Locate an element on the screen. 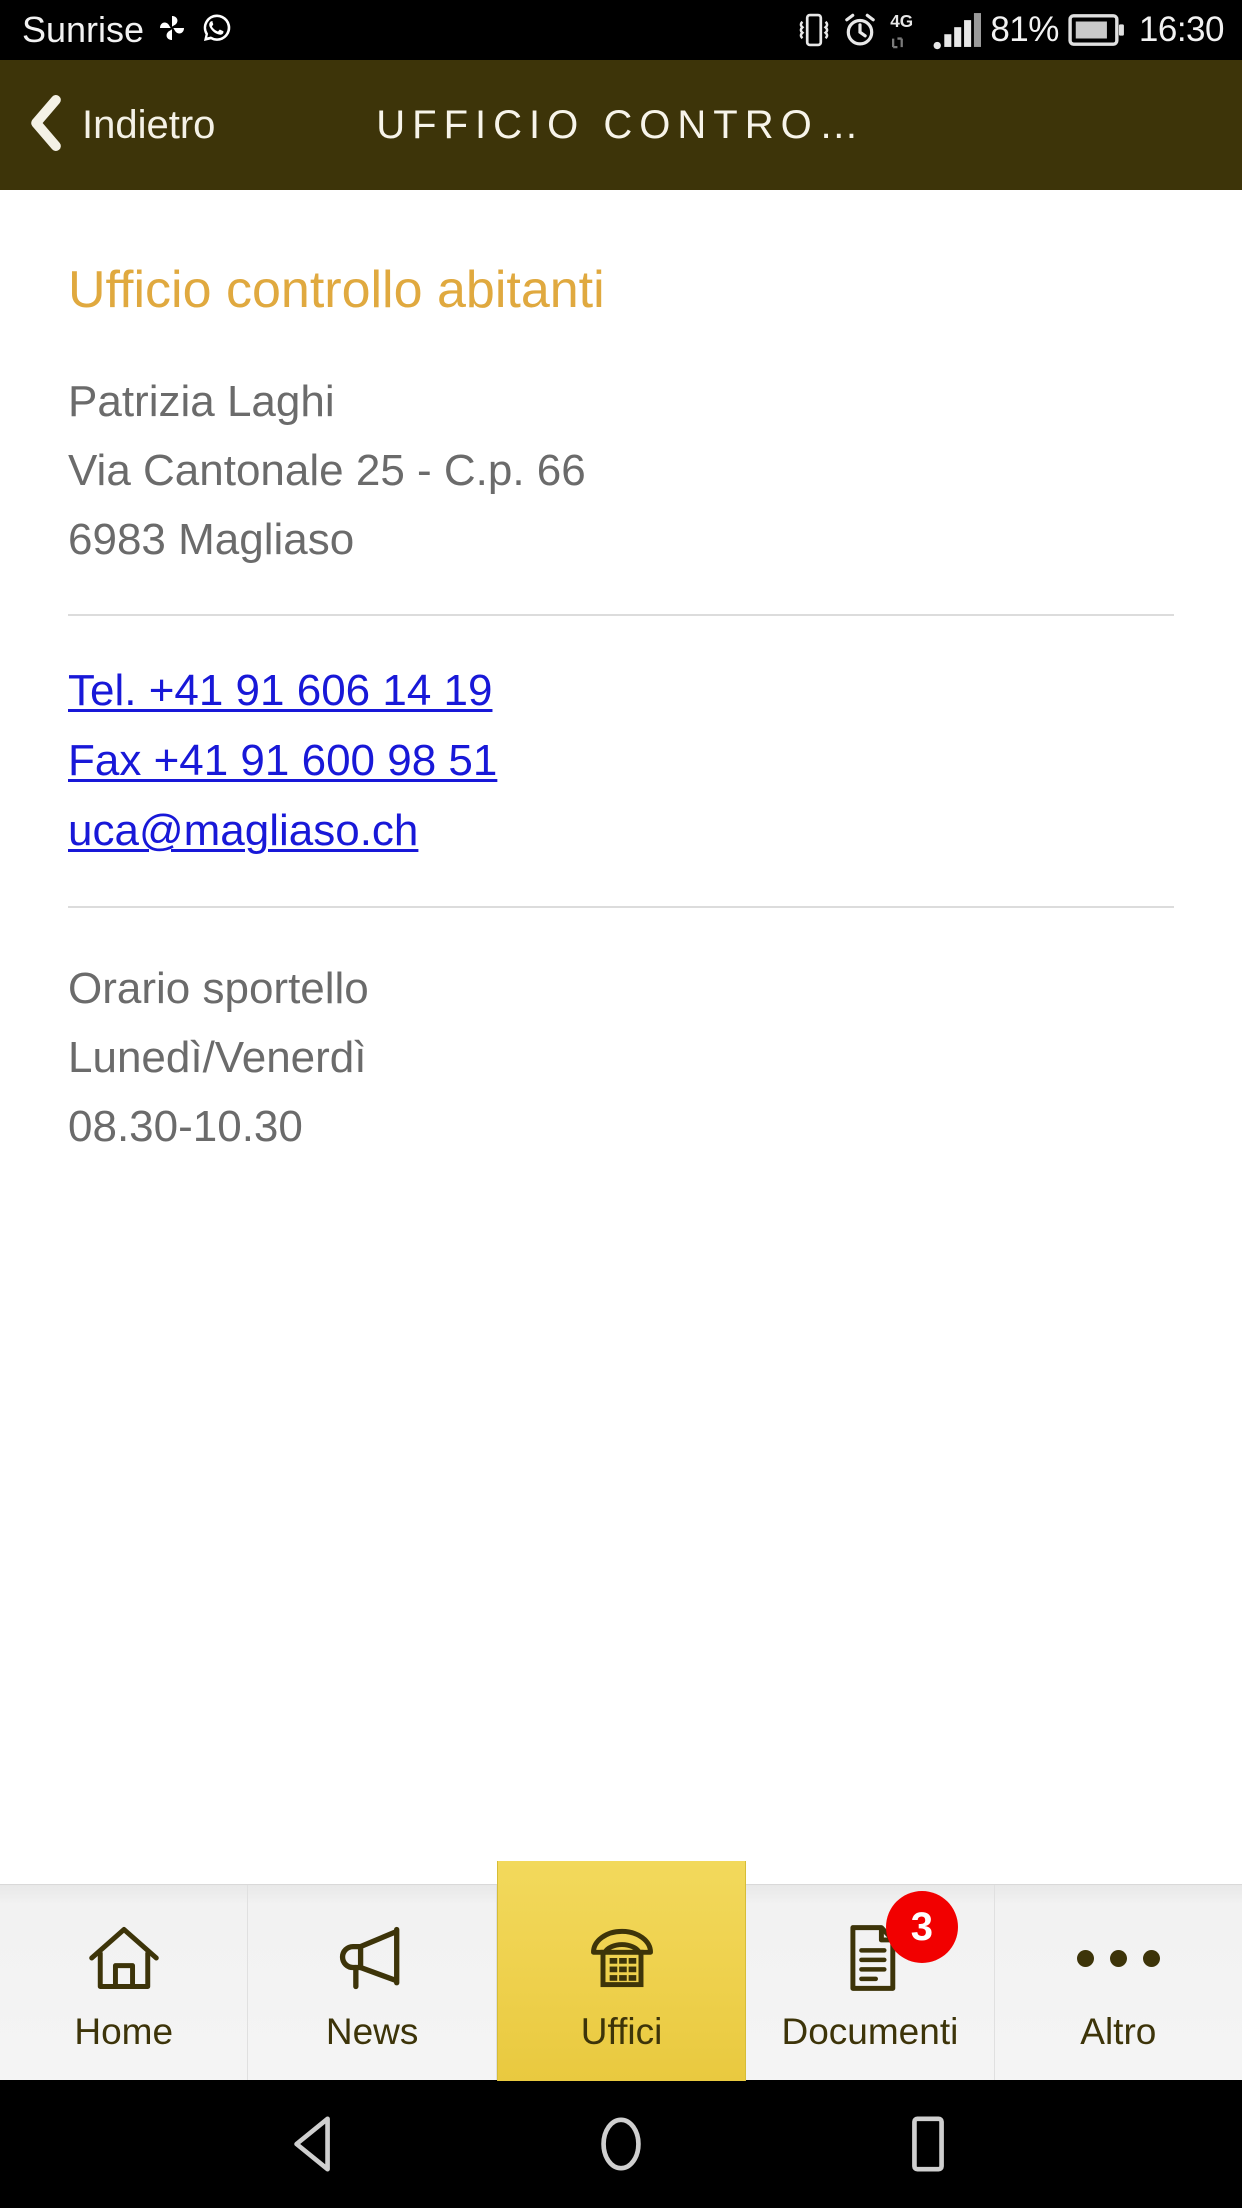 Image resolution: width=1242 pixels, height=2208 pixels. home-icon is located at coordinates (124, 1958).